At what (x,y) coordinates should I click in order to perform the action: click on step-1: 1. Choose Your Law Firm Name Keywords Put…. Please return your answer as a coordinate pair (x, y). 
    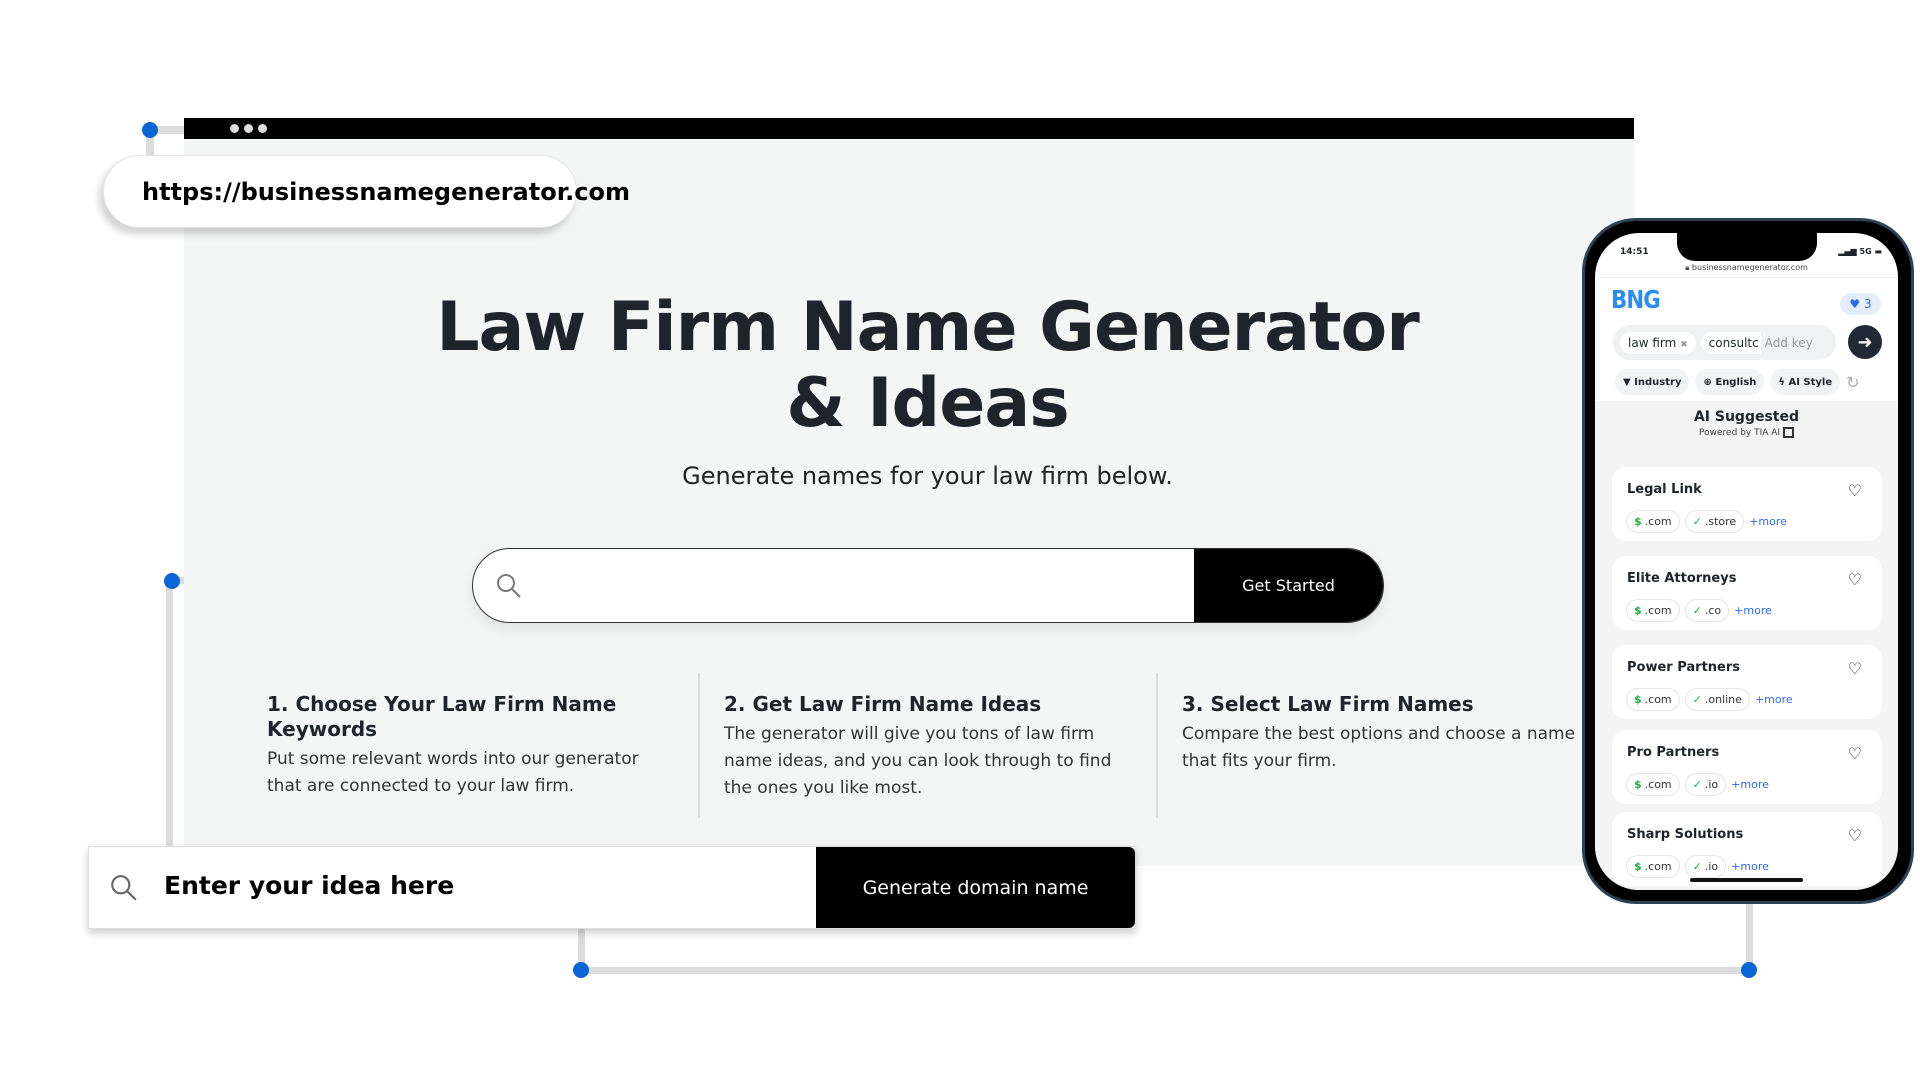
    Looking at the image, I should click on (472, 746).